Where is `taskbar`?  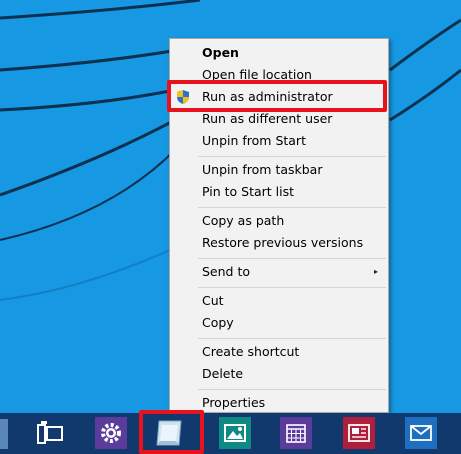 taskbar is located at coordinates (230, 433).